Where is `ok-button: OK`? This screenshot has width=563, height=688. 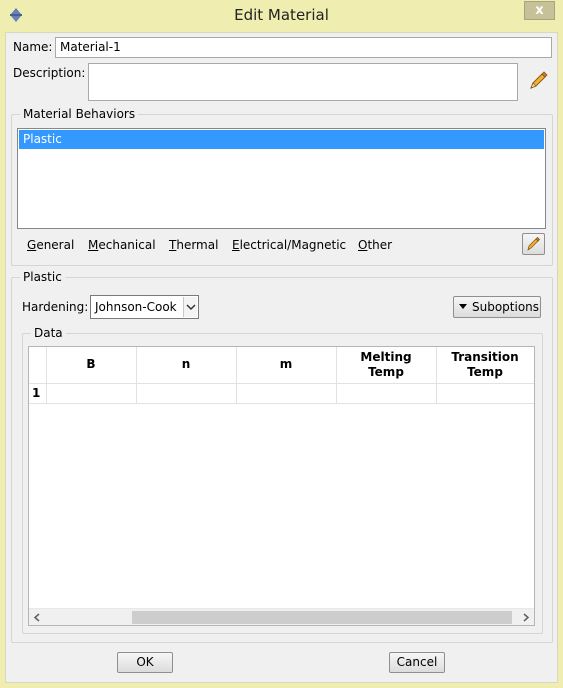 ok-button: OK is located at coordinates (145, 662).